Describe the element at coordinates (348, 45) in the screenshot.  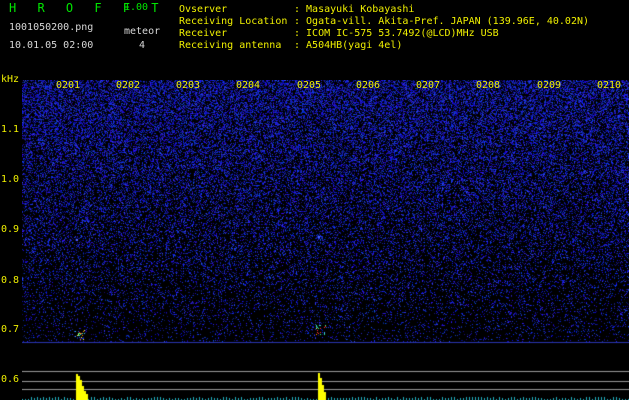
I see `info-value-antenna: : A504HB(yagi 4el)` at that location.